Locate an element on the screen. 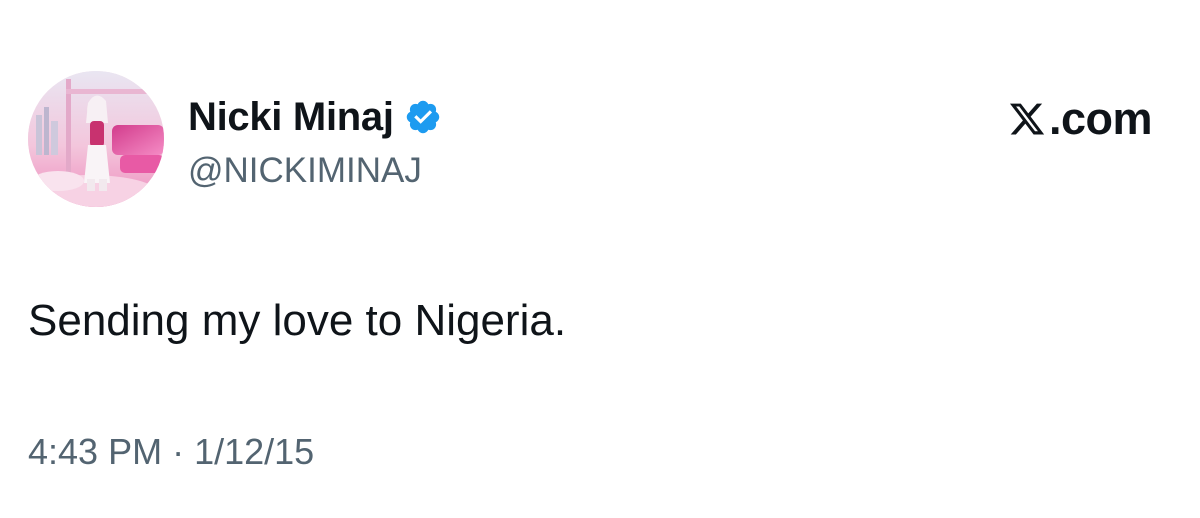 The width and height of the screenshot is (1200, 518). author-name-row: Nicki Minaj is located at coordinates (315, 117).